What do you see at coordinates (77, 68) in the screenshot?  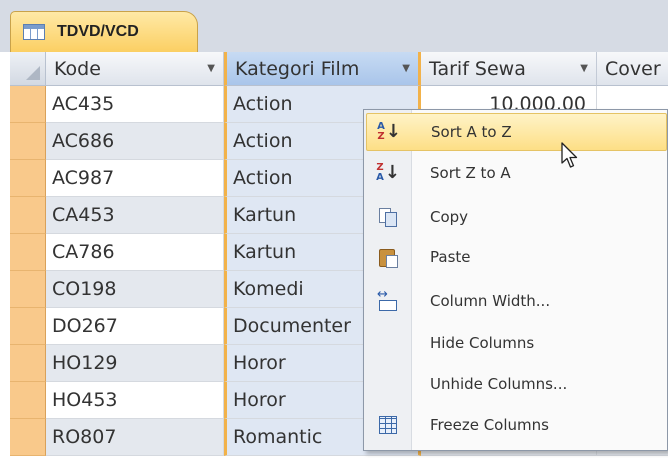 I see `column-header-label: Kode` at bounding box center [77, 68].